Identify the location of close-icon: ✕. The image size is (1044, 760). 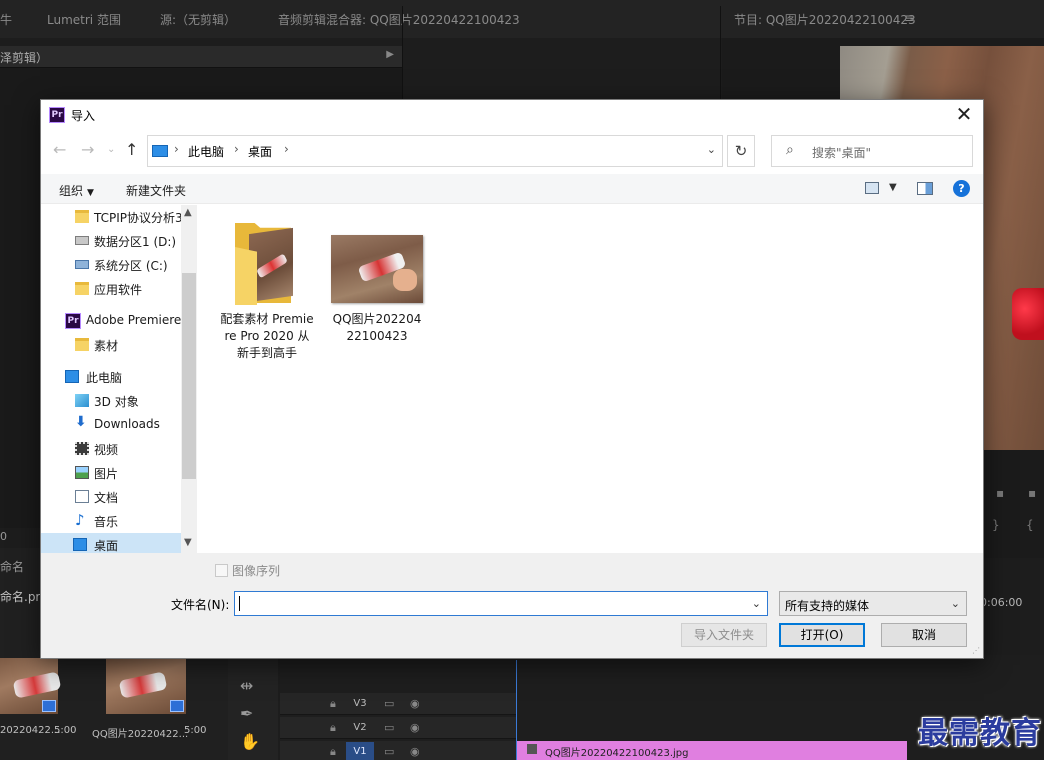
(964, 115).